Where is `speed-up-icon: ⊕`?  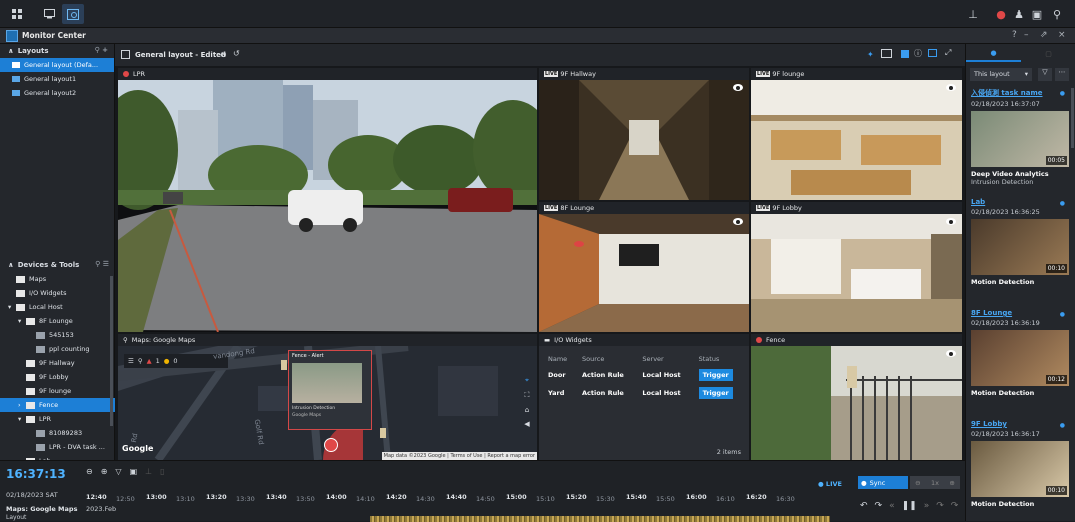 speed-up-icon: ⊕ is located at coordinates (951, 483).